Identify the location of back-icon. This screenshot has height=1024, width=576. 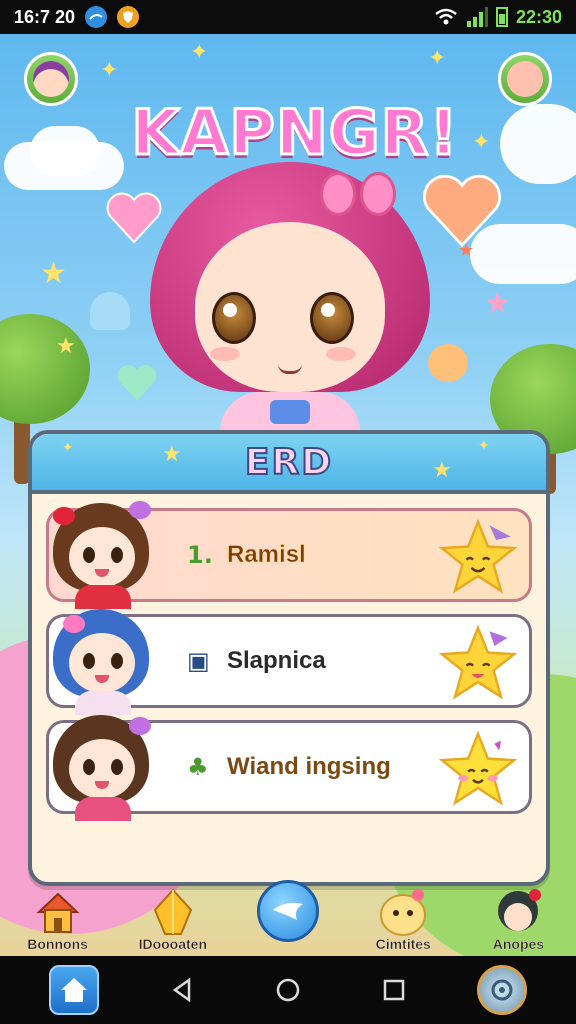
(182, 990).